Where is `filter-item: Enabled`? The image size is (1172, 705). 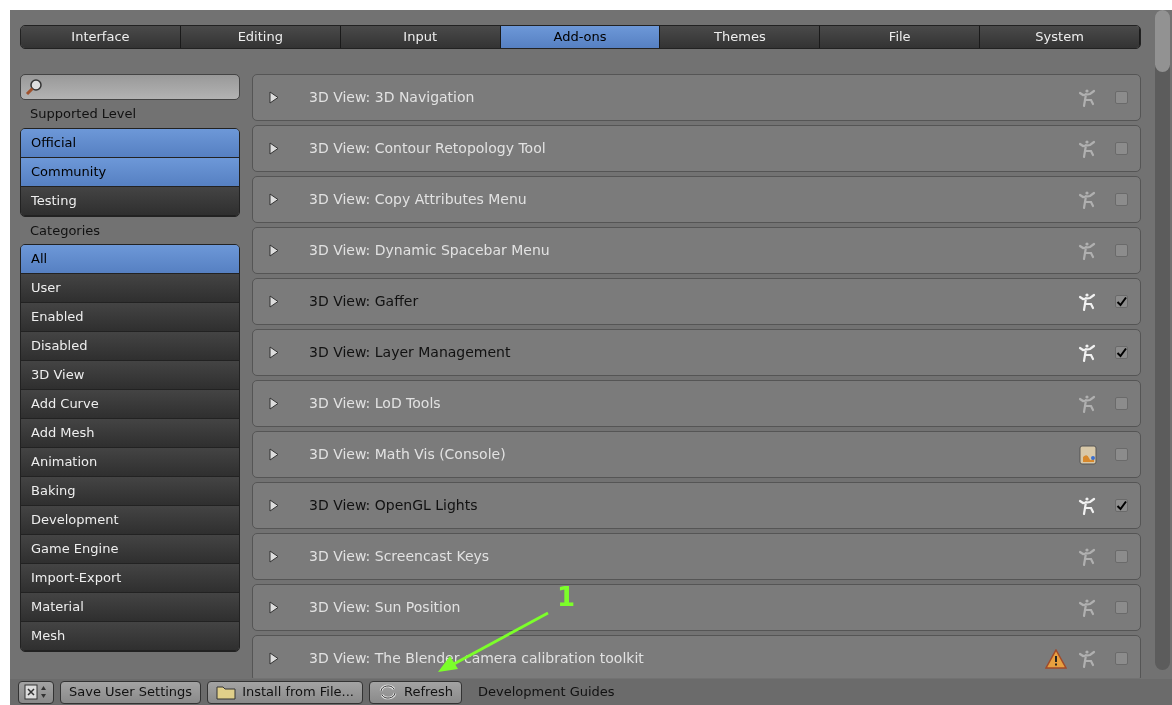 filter-item: Enabled is located at coordinates (130, 317).